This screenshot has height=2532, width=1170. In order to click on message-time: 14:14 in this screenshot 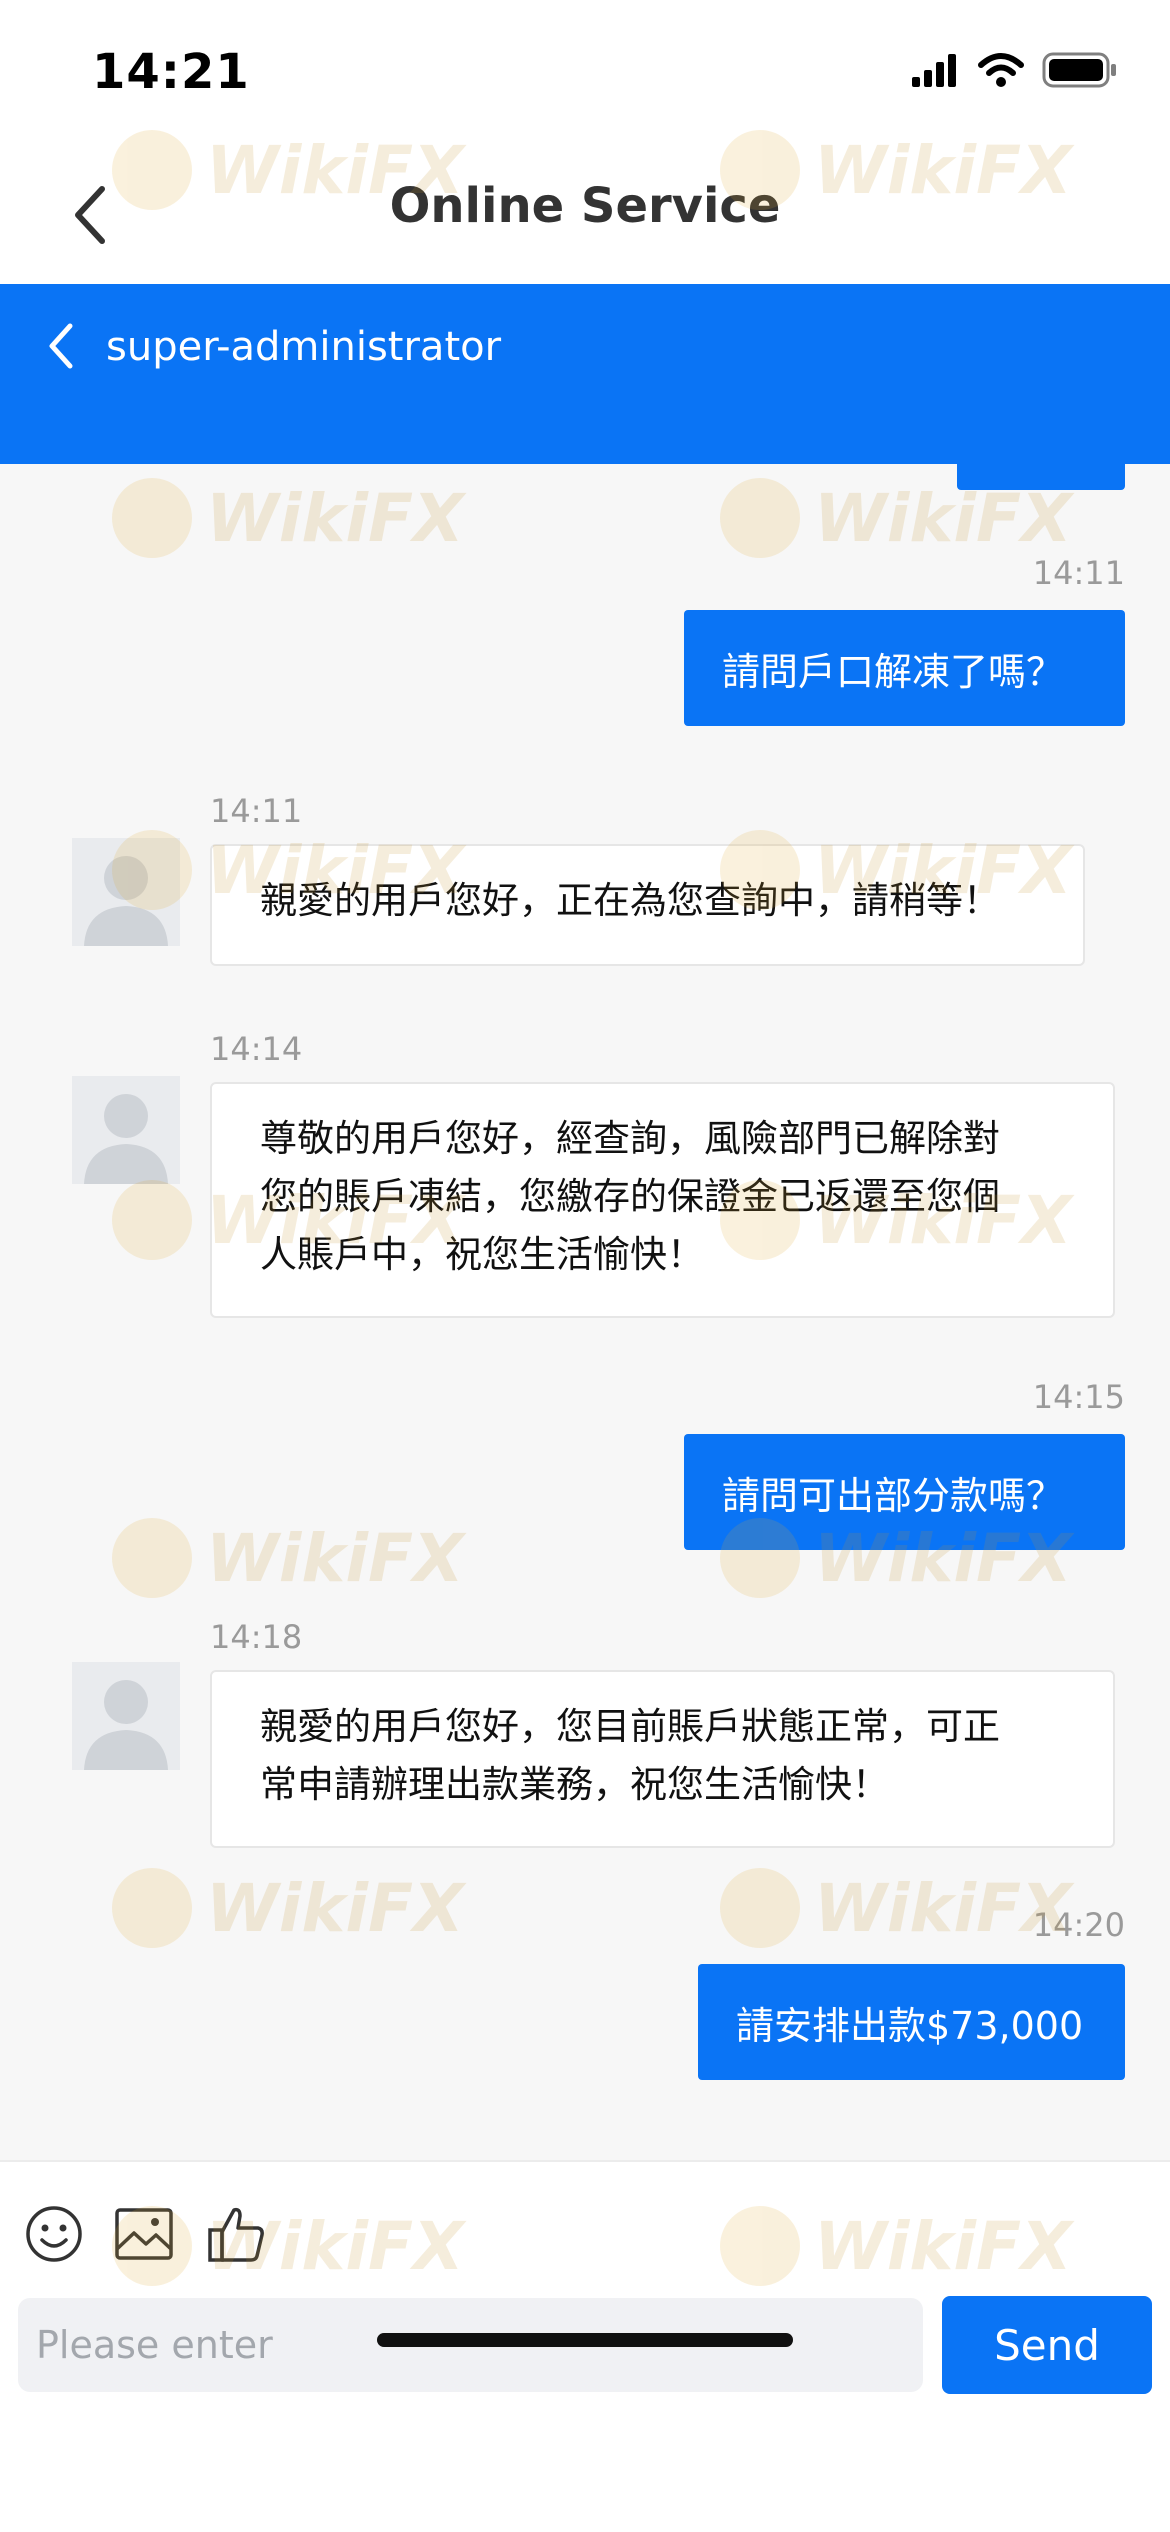, I will do `click(256, 1049)`.